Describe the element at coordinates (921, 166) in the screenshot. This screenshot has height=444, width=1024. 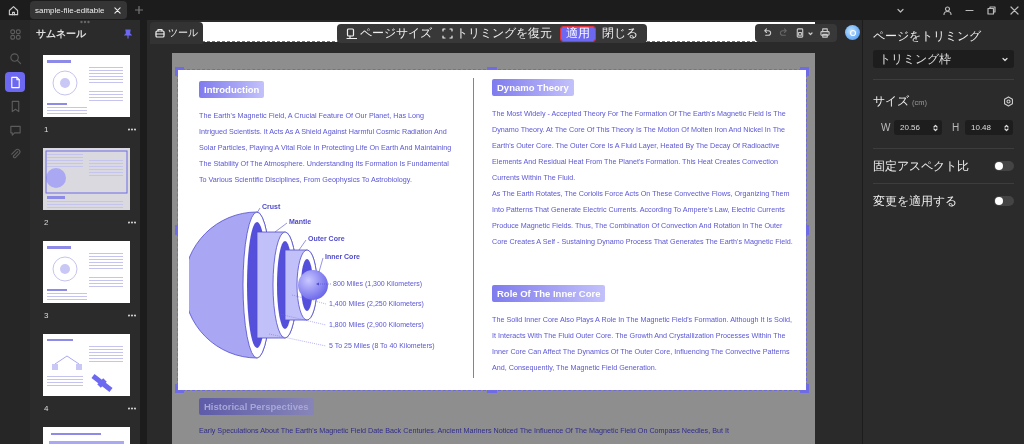
I see `toggle-label: 固定アスペクト比` at that location.